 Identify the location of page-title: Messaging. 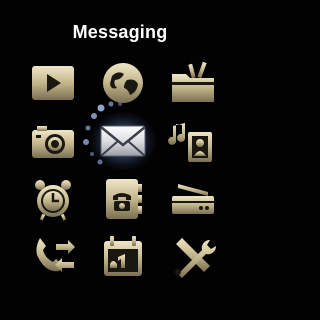
(120, 32).